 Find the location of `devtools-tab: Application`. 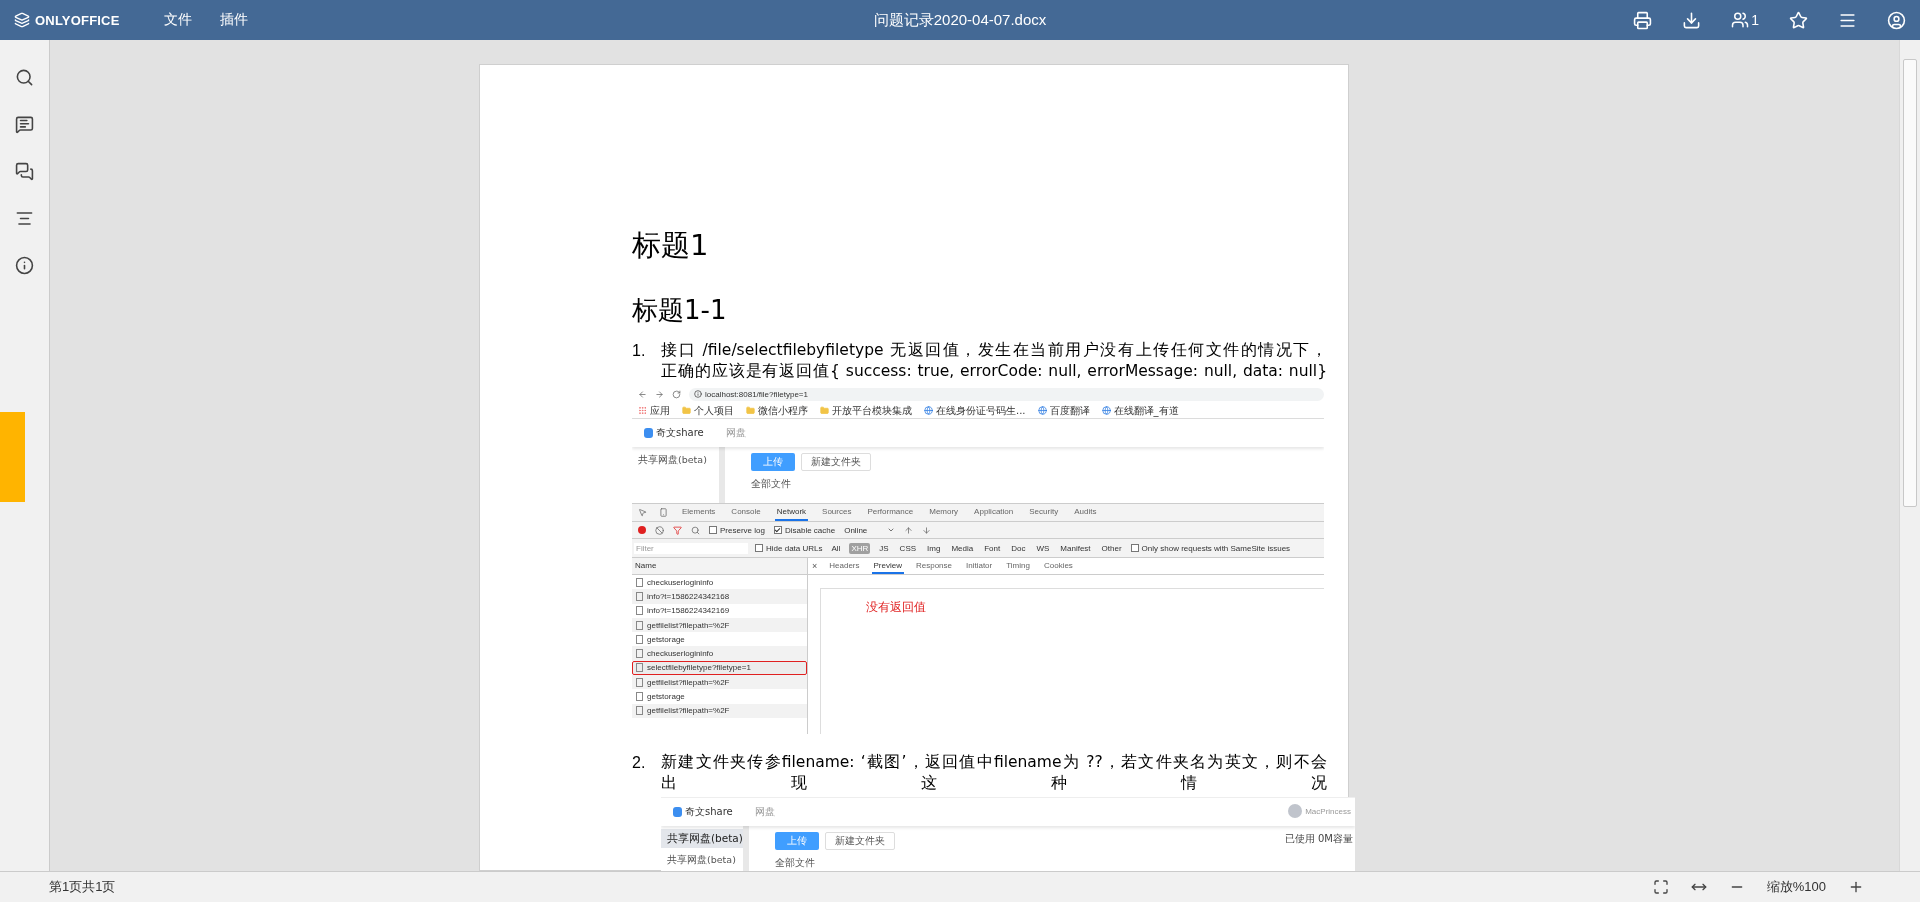

devtools-tab: Application is located at coordinates (994, 512).